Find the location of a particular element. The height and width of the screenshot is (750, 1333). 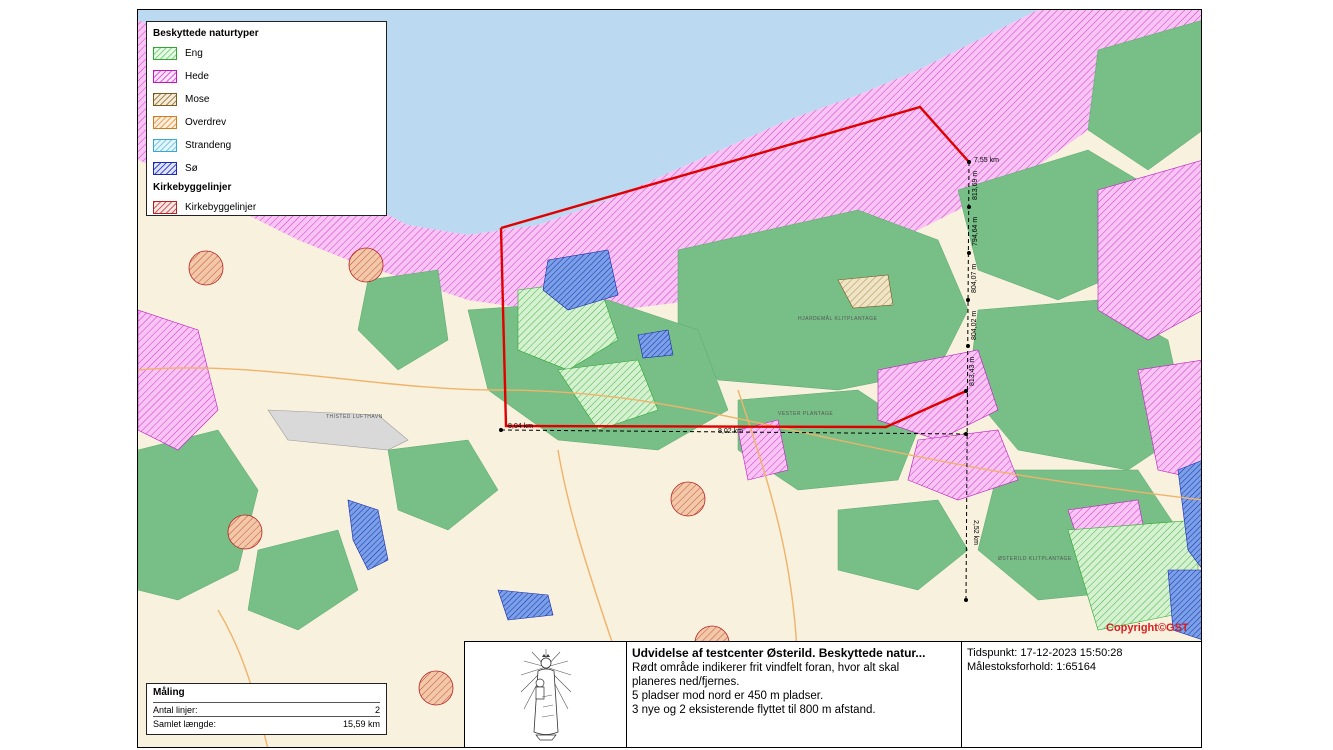

legend-label: Kirkebyggelinjer is located at coordinates (221, 207).